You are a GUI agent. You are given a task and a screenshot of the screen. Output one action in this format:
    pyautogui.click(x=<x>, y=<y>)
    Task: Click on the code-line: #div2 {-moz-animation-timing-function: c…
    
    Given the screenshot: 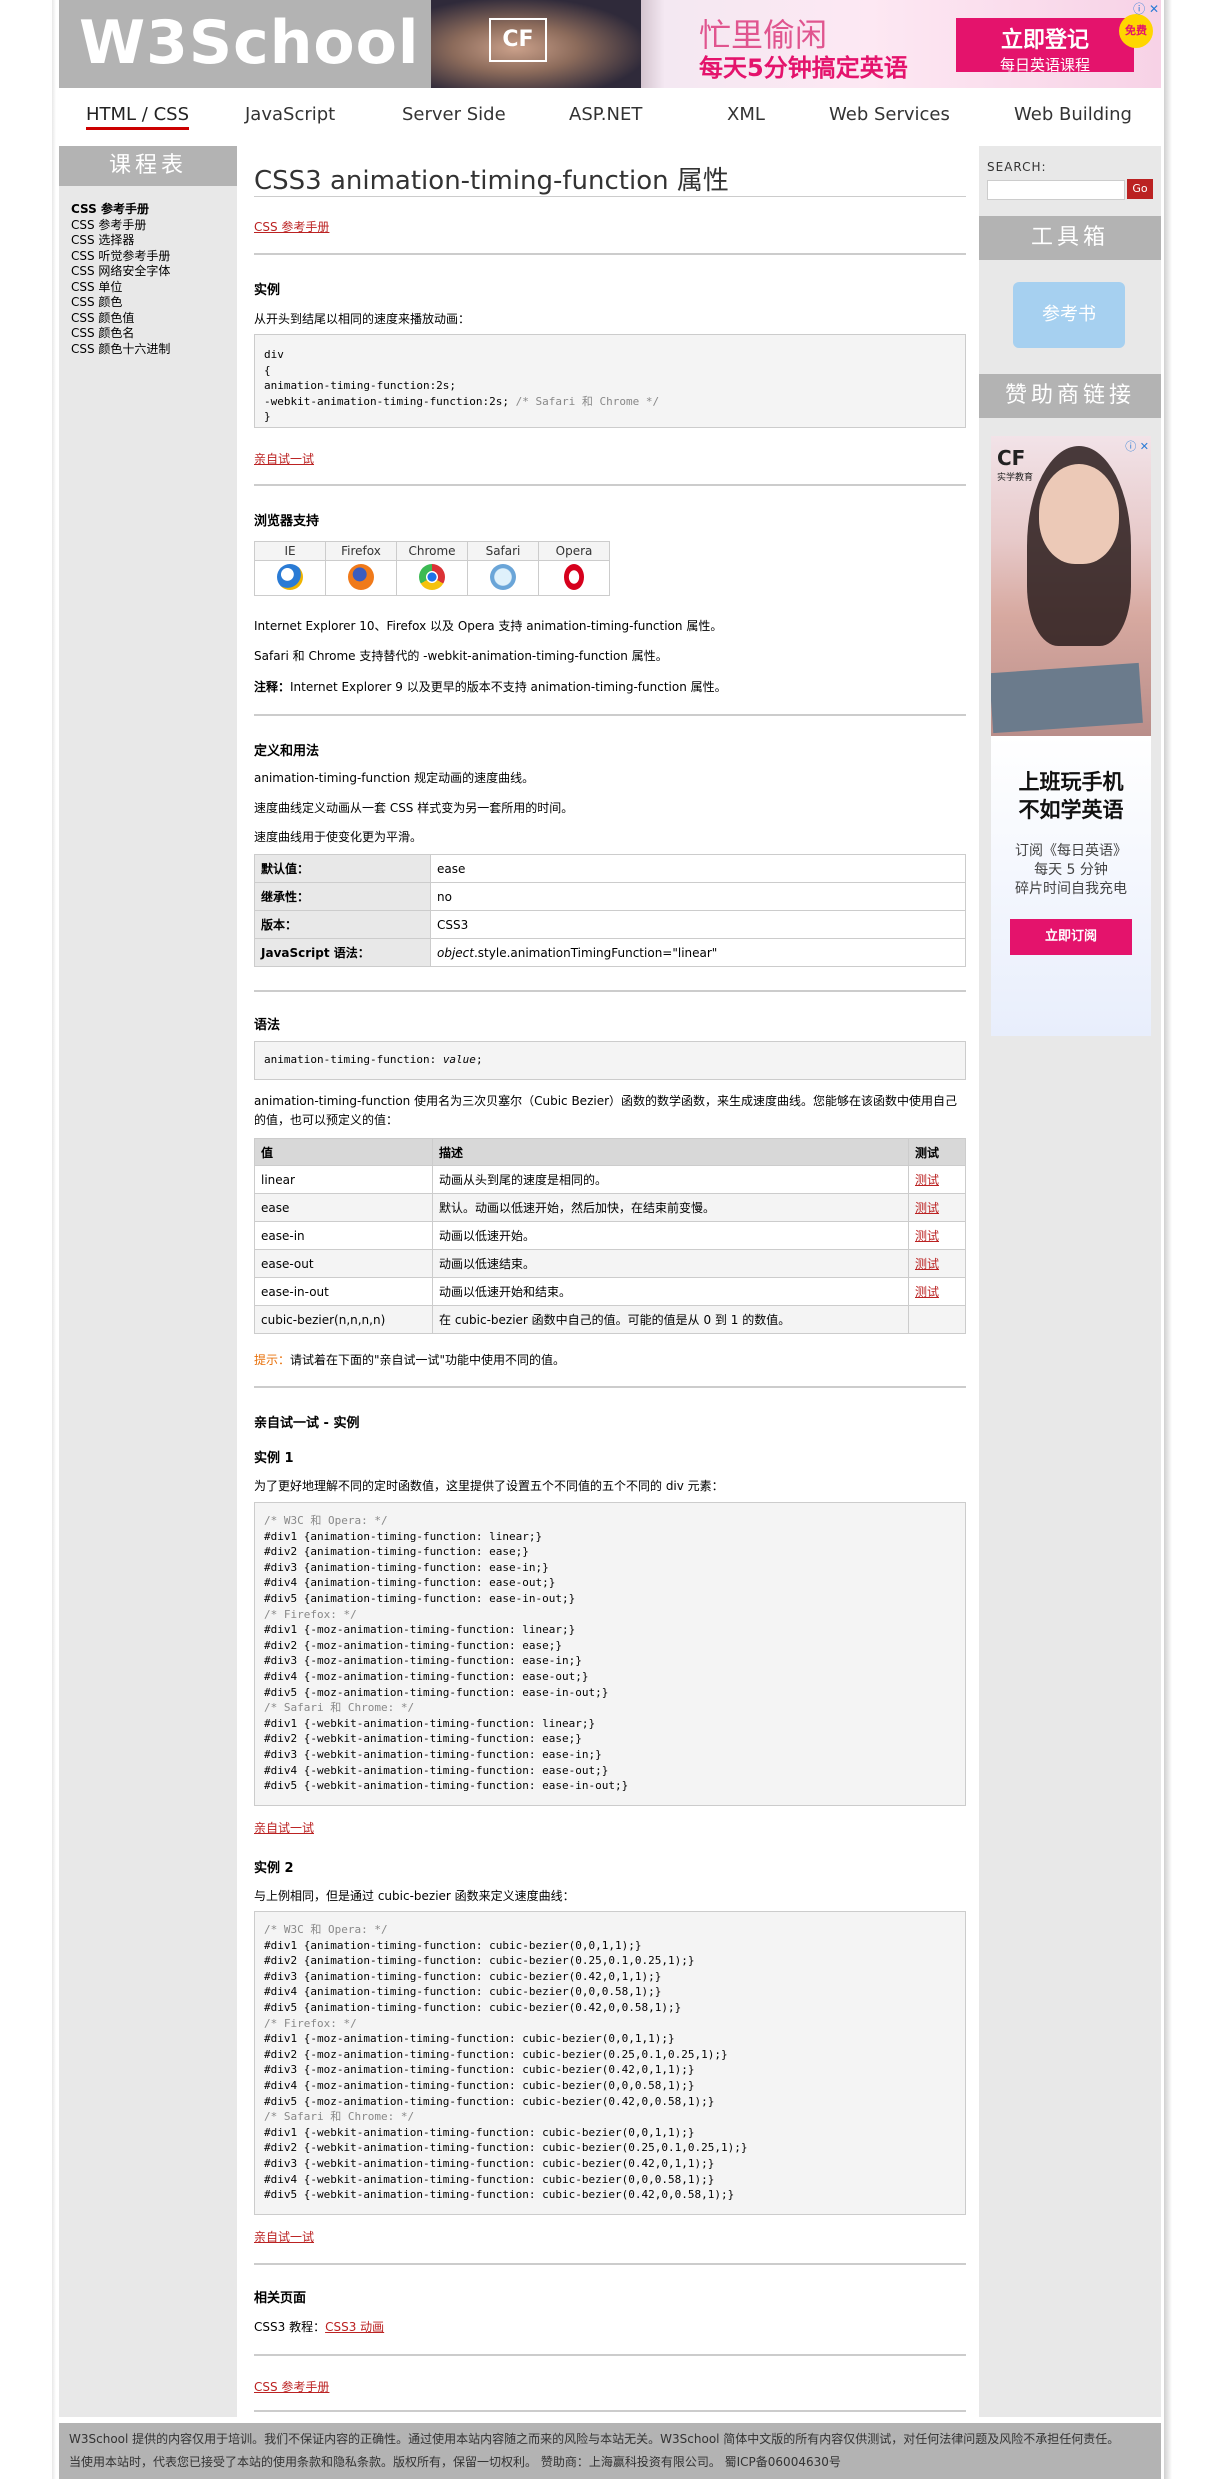 What is the action you would take?
    pyautogui.click(x=496, y=2054)
    